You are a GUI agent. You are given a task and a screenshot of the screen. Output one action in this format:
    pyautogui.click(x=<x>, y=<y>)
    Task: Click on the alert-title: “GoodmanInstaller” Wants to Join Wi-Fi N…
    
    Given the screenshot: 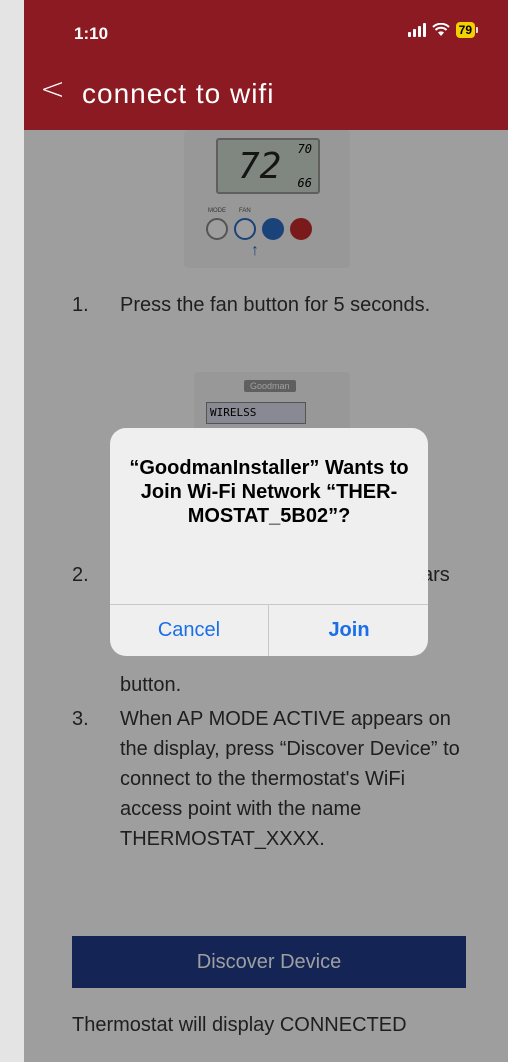 What is the action you would take?
    pyautogui.click(x=269, y=492)
    